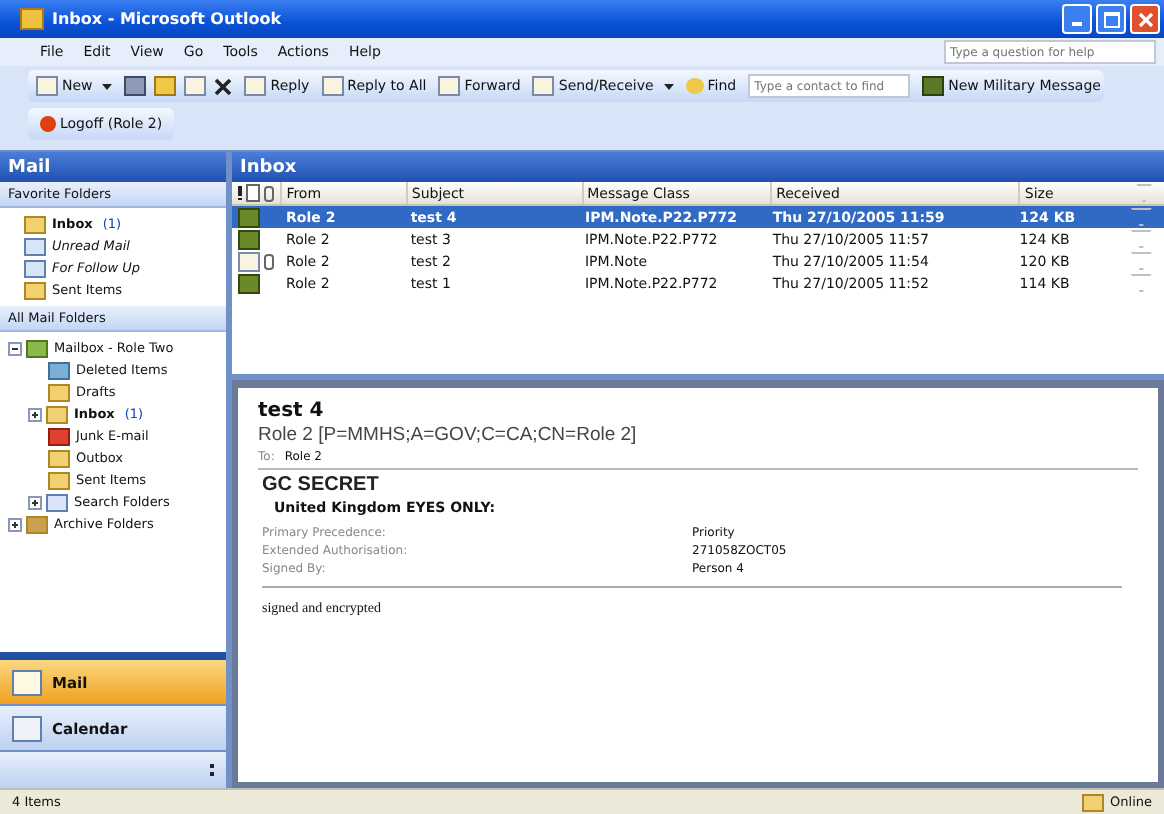 The image size is (1164, 814). What do you see at coordinates (448, 435) in the screenshot?
I see `message-sender: Role 2 [P=MMHS;A=GOV;C=CA;CN=Role 2]` at bounding box center [448, 435].